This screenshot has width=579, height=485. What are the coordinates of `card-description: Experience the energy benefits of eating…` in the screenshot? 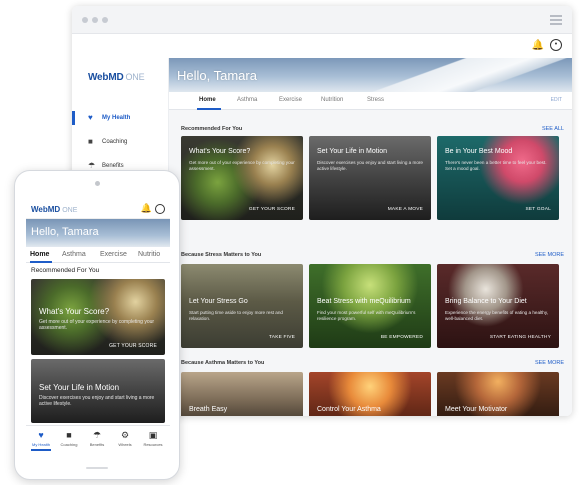 It's located at (497, 315).